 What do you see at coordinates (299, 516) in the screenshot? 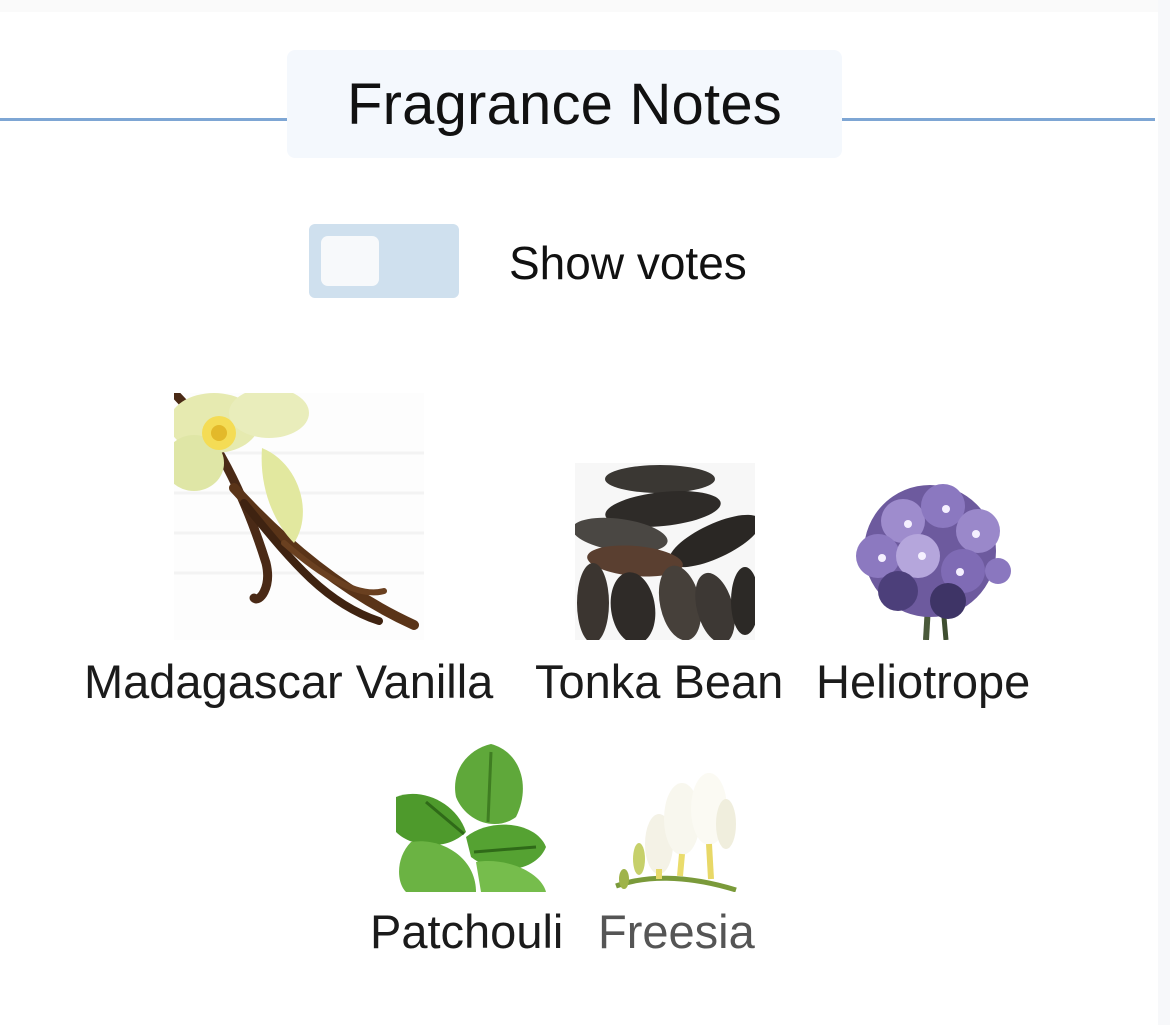
I see `vanilla-image` at bounding box center [299, 516].